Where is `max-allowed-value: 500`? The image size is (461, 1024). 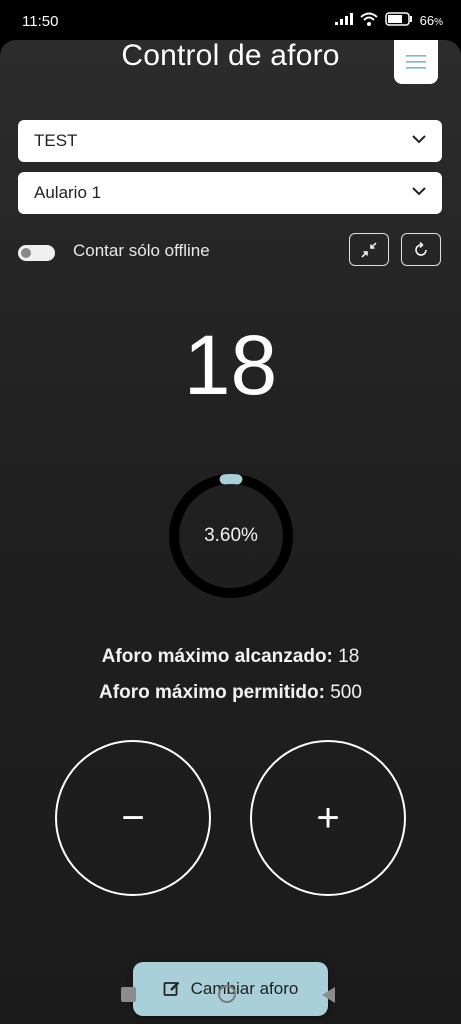
max-allowed-value: 500 is located at coordinates (346, 692).